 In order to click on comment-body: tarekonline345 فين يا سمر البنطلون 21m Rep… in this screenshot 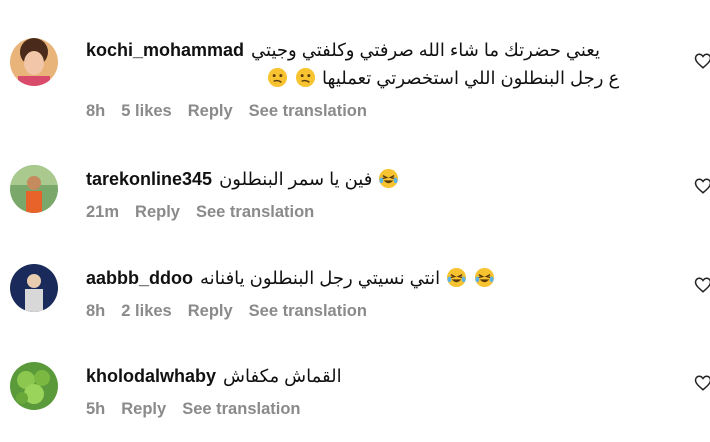, I will do `click(386, 193)`.